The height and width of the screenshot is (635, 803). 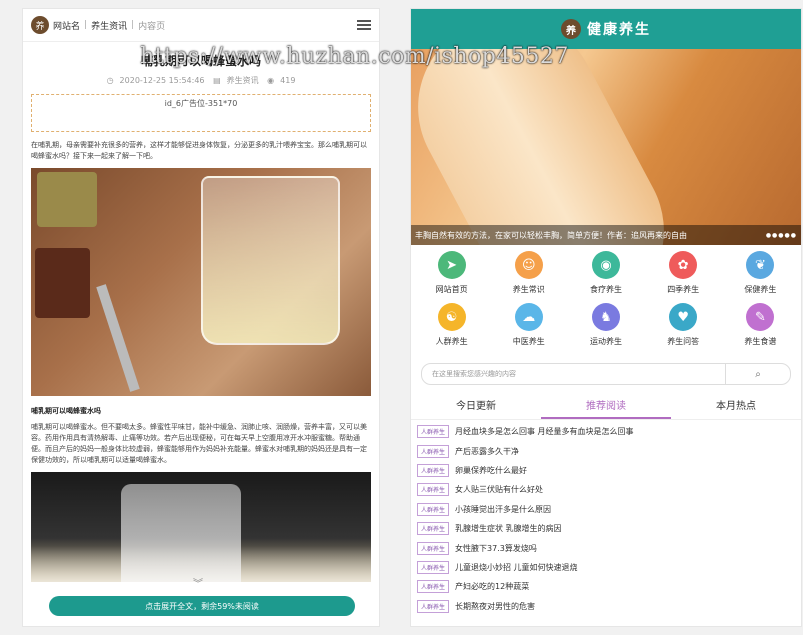 What do you see at coordinates (606, 586) in the screenshot?
I see `list-item: 人群养生 产妇必吃的12种蔬菜` at bounding box center [606, 586].